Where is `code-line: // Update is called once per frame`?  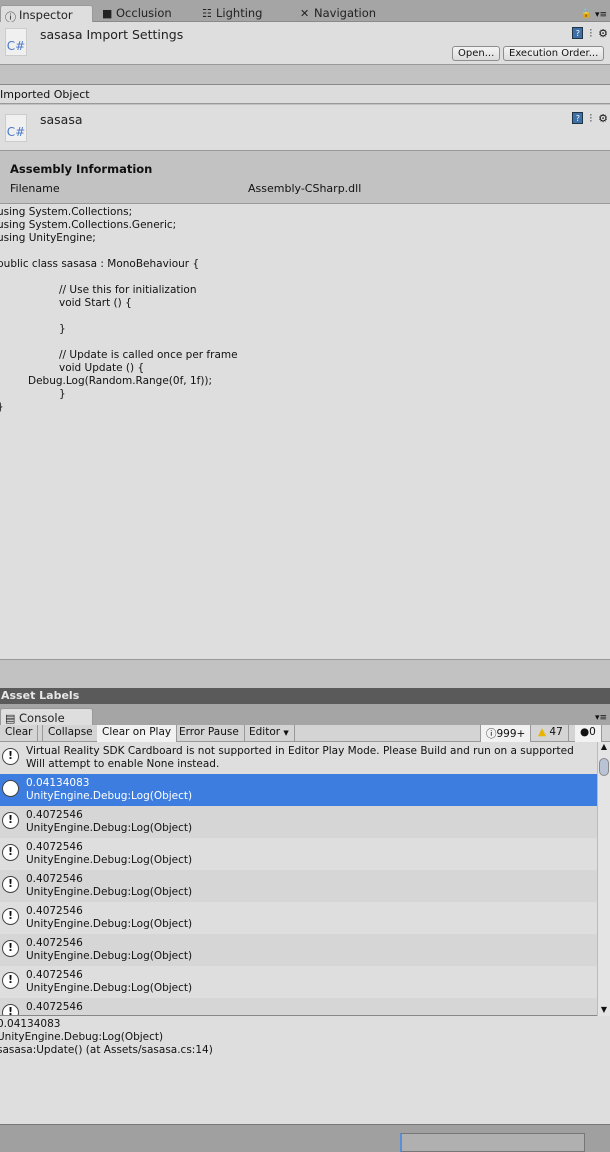 code-line: // Update is called once per frame is located at coordinates (119, 355).